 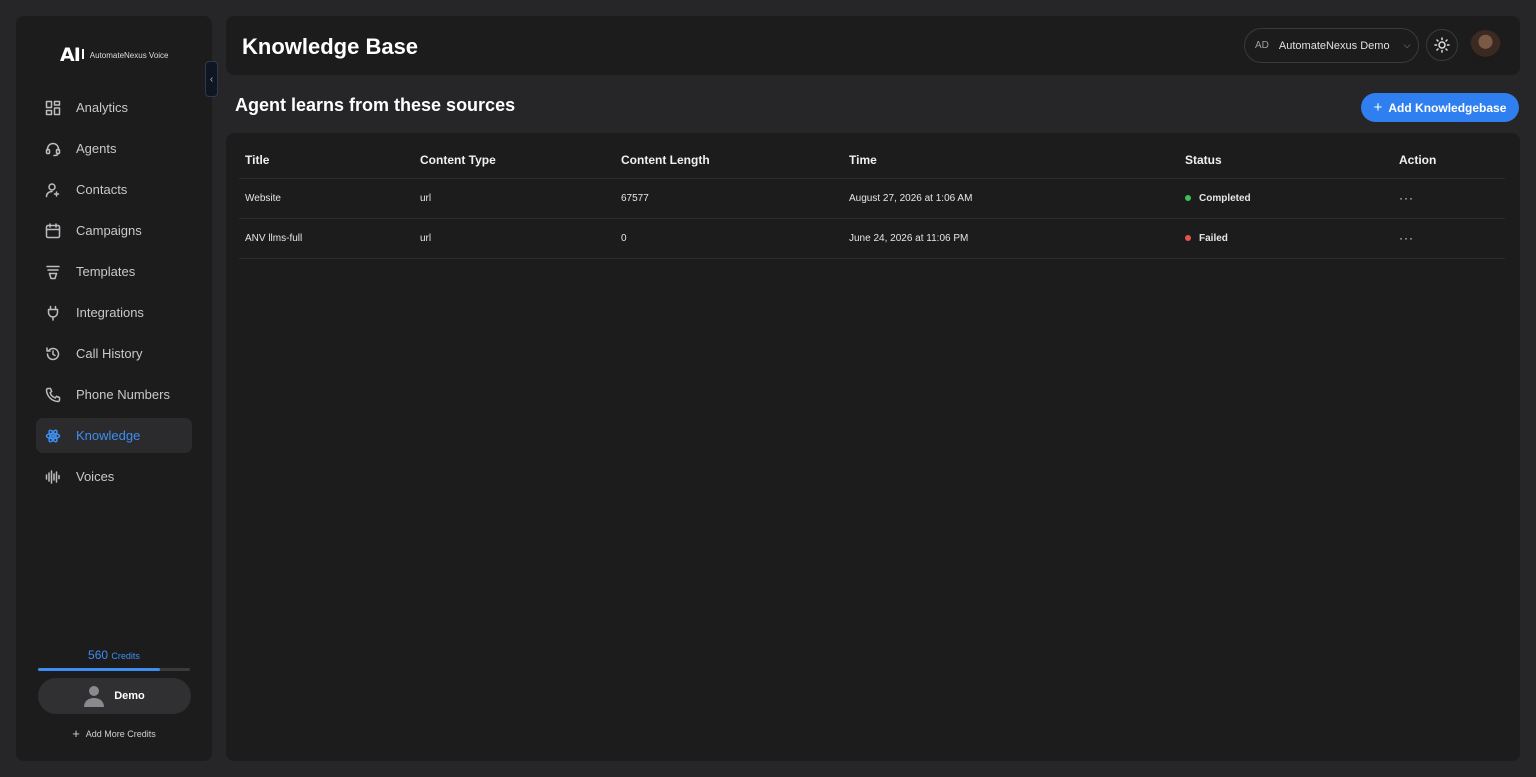 What do you see at coordinates (53, 272) in the screenshot?
I see `funnel-icon` at bounding box center [53, 272].